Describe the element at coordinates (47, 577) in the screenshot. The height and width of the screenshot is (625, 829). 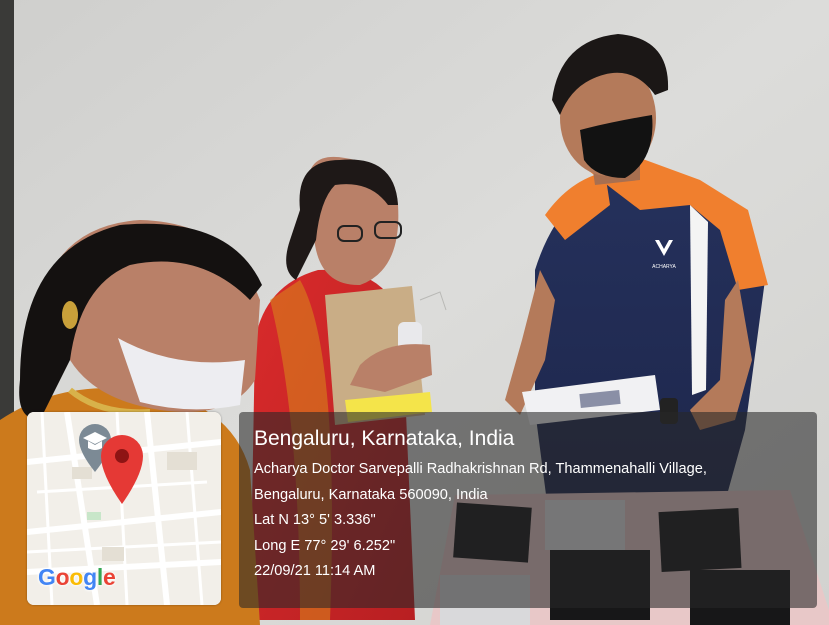
I see `google-letter: G` at that location.